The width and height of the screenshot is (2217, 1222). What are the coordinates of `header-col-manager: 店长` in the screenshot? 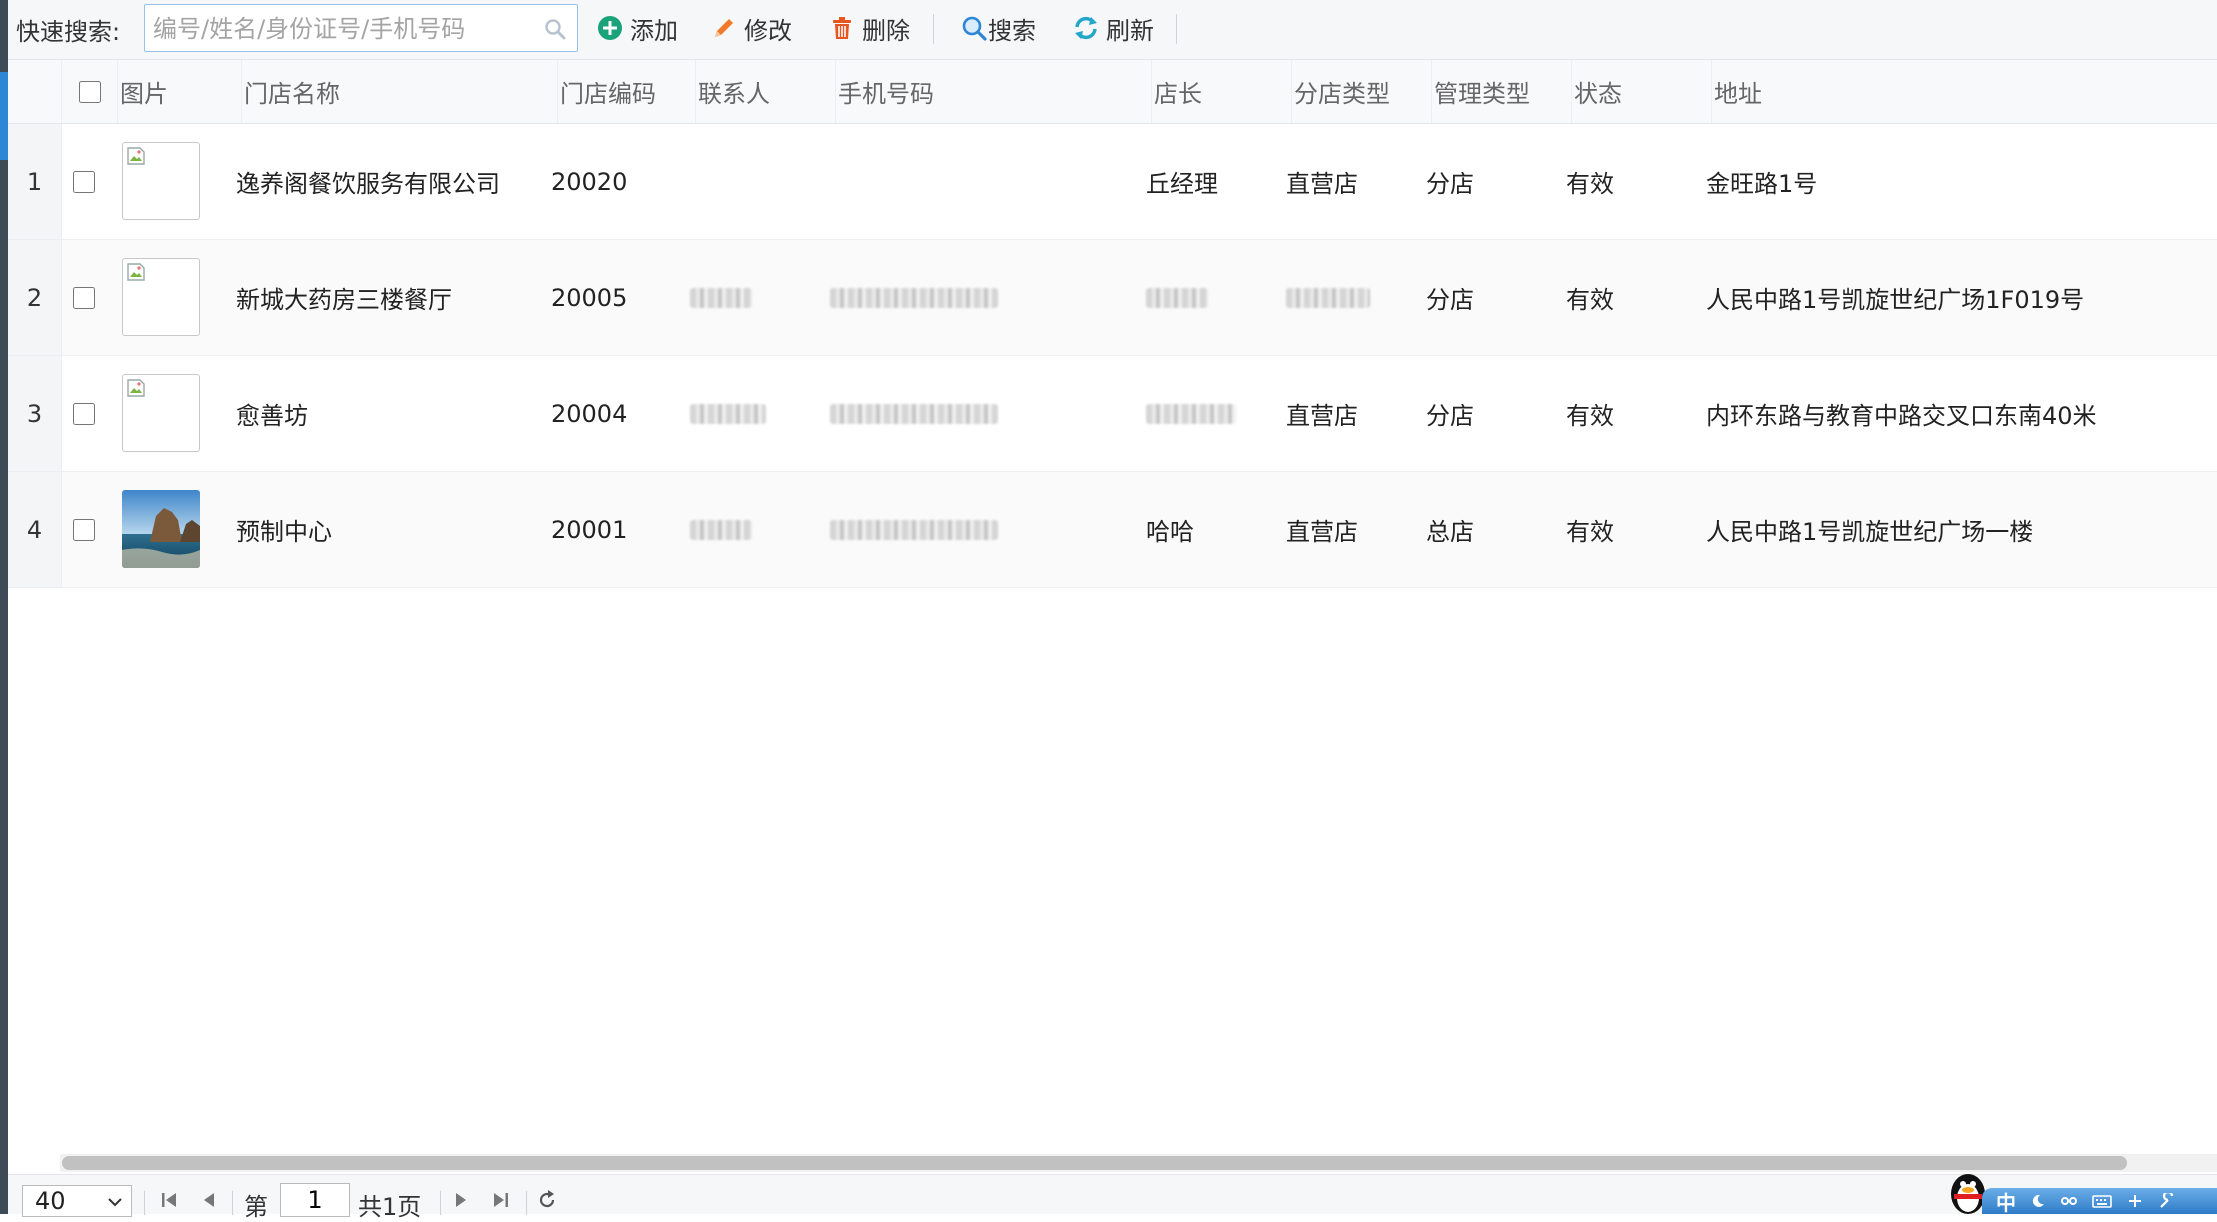 It's located at (1221, 91).